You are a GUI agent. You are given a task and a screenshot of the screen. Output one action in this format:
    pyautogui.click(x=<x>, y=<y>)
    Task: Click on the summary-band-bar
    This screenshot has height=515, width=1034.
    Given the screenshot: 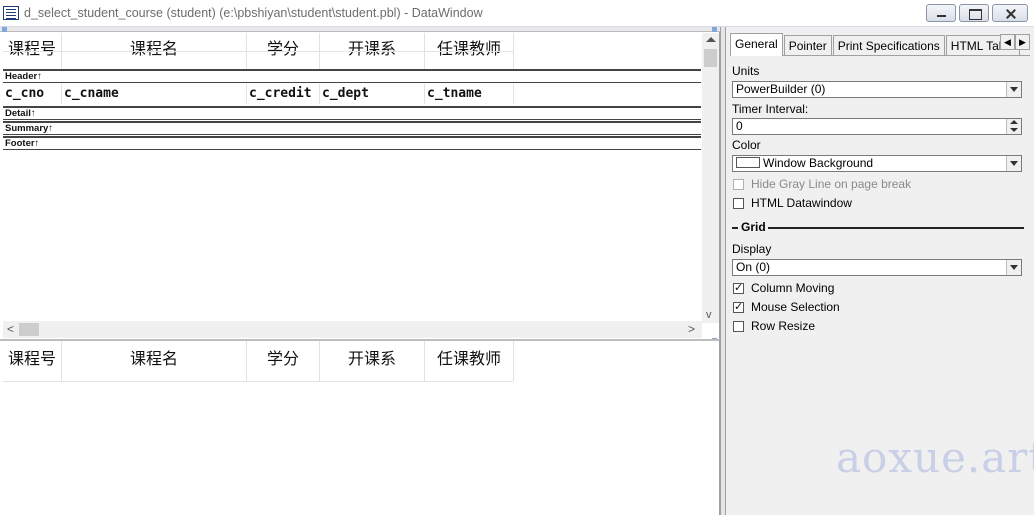 What is the action you would take?
    pyautogui.click(x=352, y=122)
    